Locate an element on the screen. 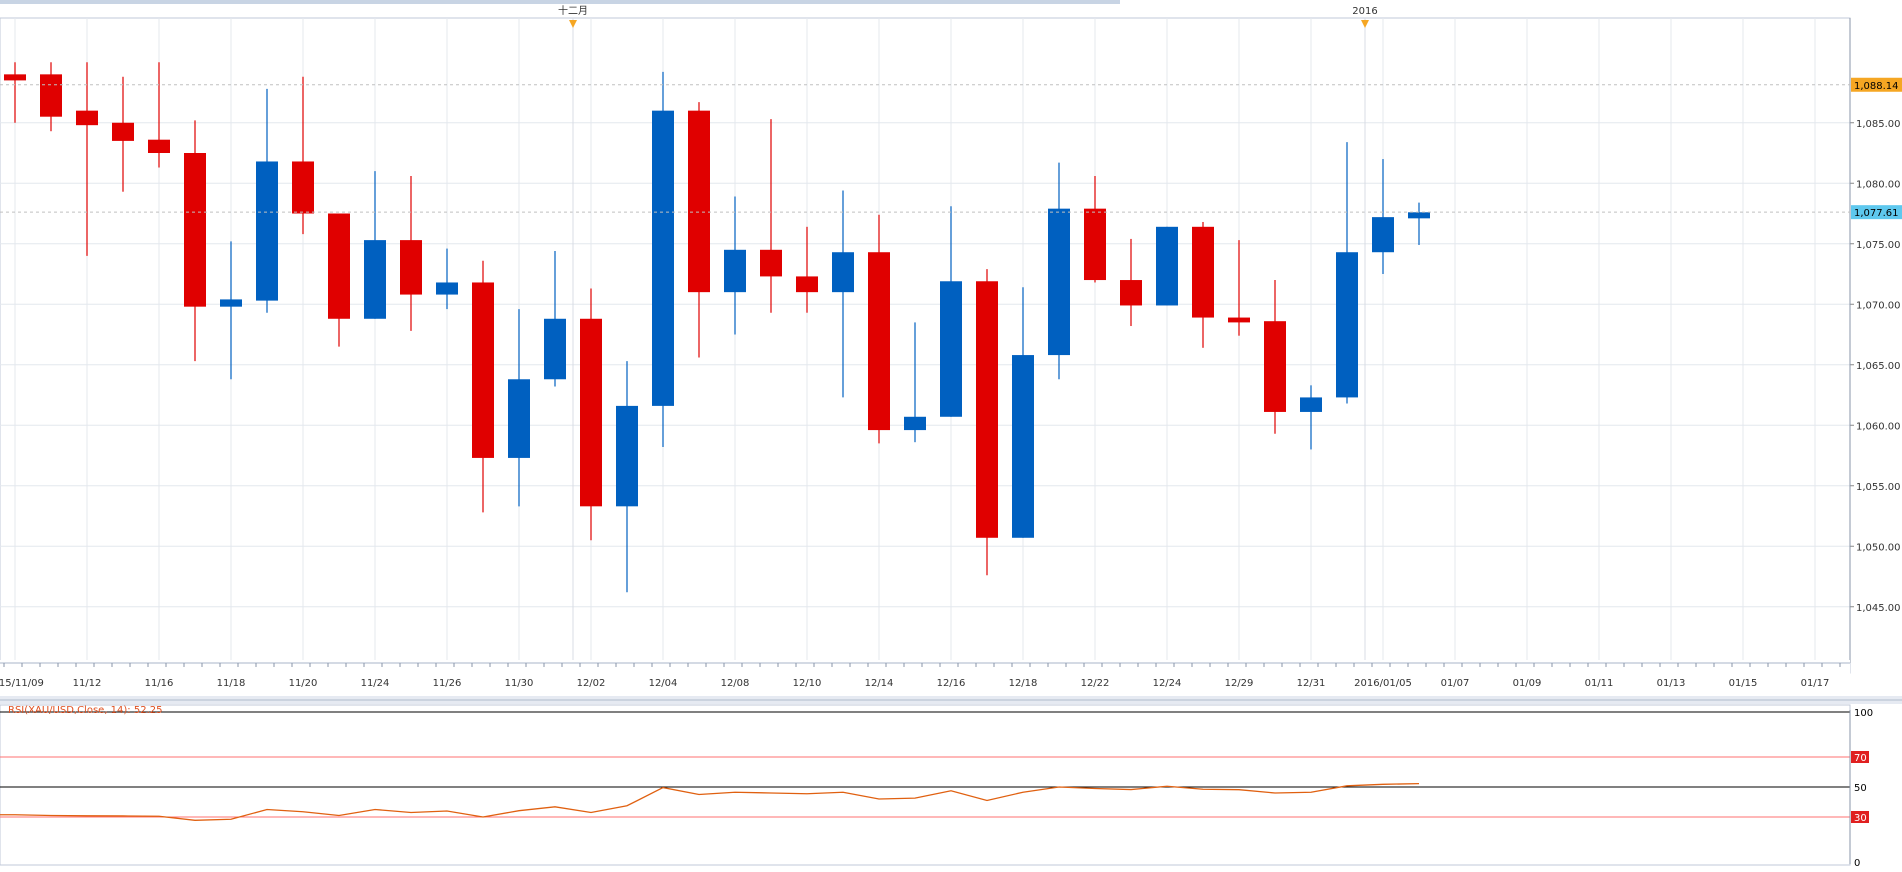 Image resolution: width=1902 pixels, height=872 pixels. price-tick-label: 1,055.00 is located at coordinates (1878, 487).